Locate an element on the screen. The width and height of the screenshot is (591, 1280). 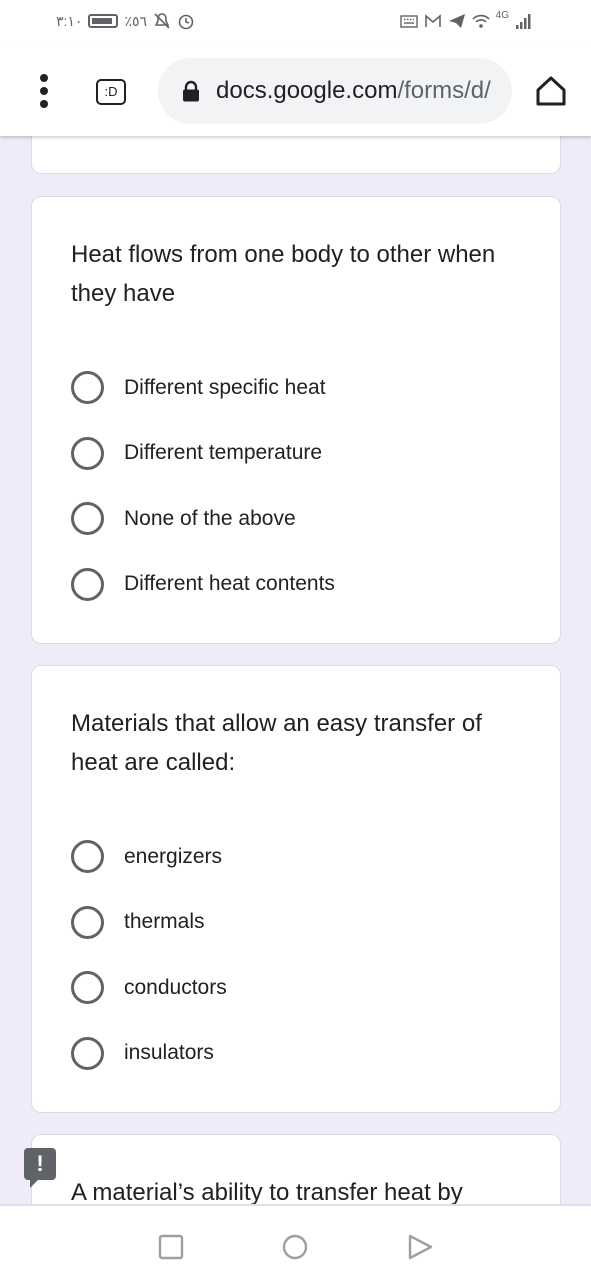
radio-option: Different specific heat is located at coordinates (203, 388).